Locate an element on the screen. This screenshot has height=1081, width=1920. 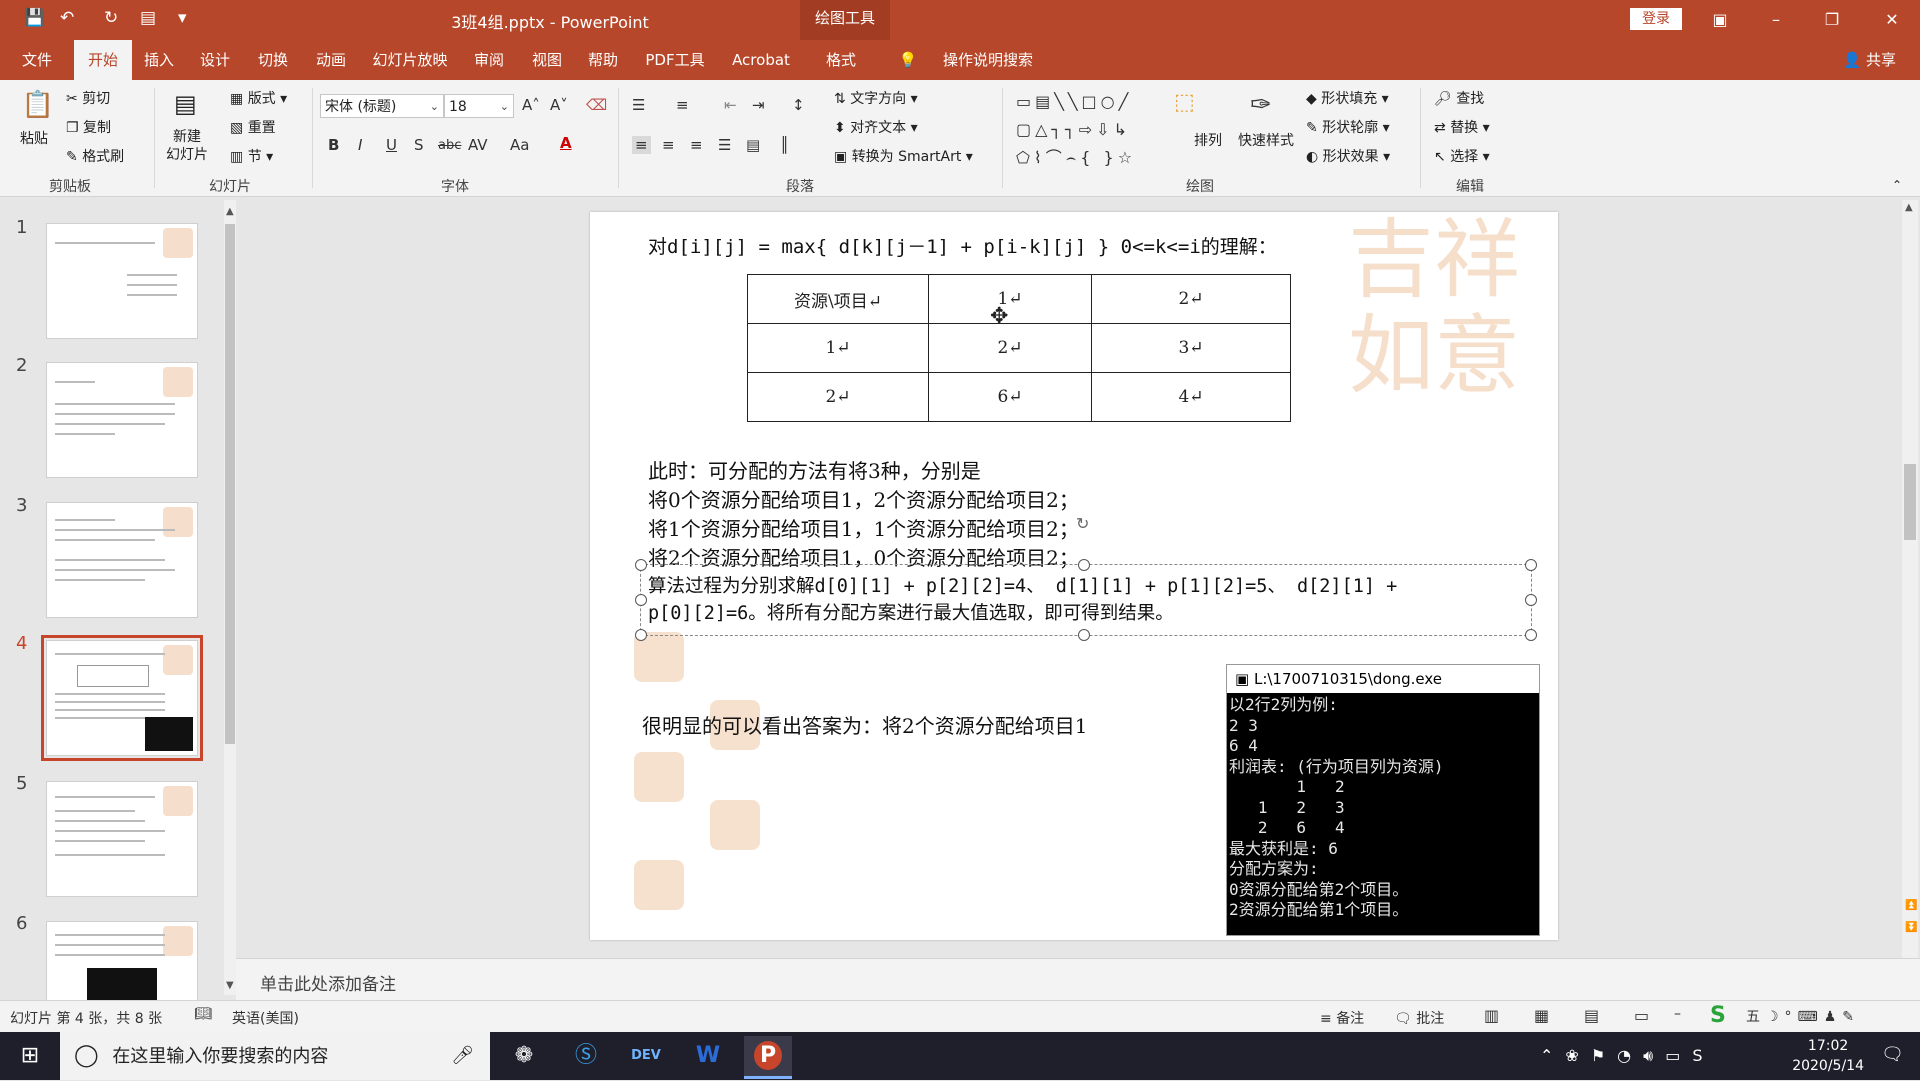
numbering-icon: ≡ is located at coordinates (682, 105).